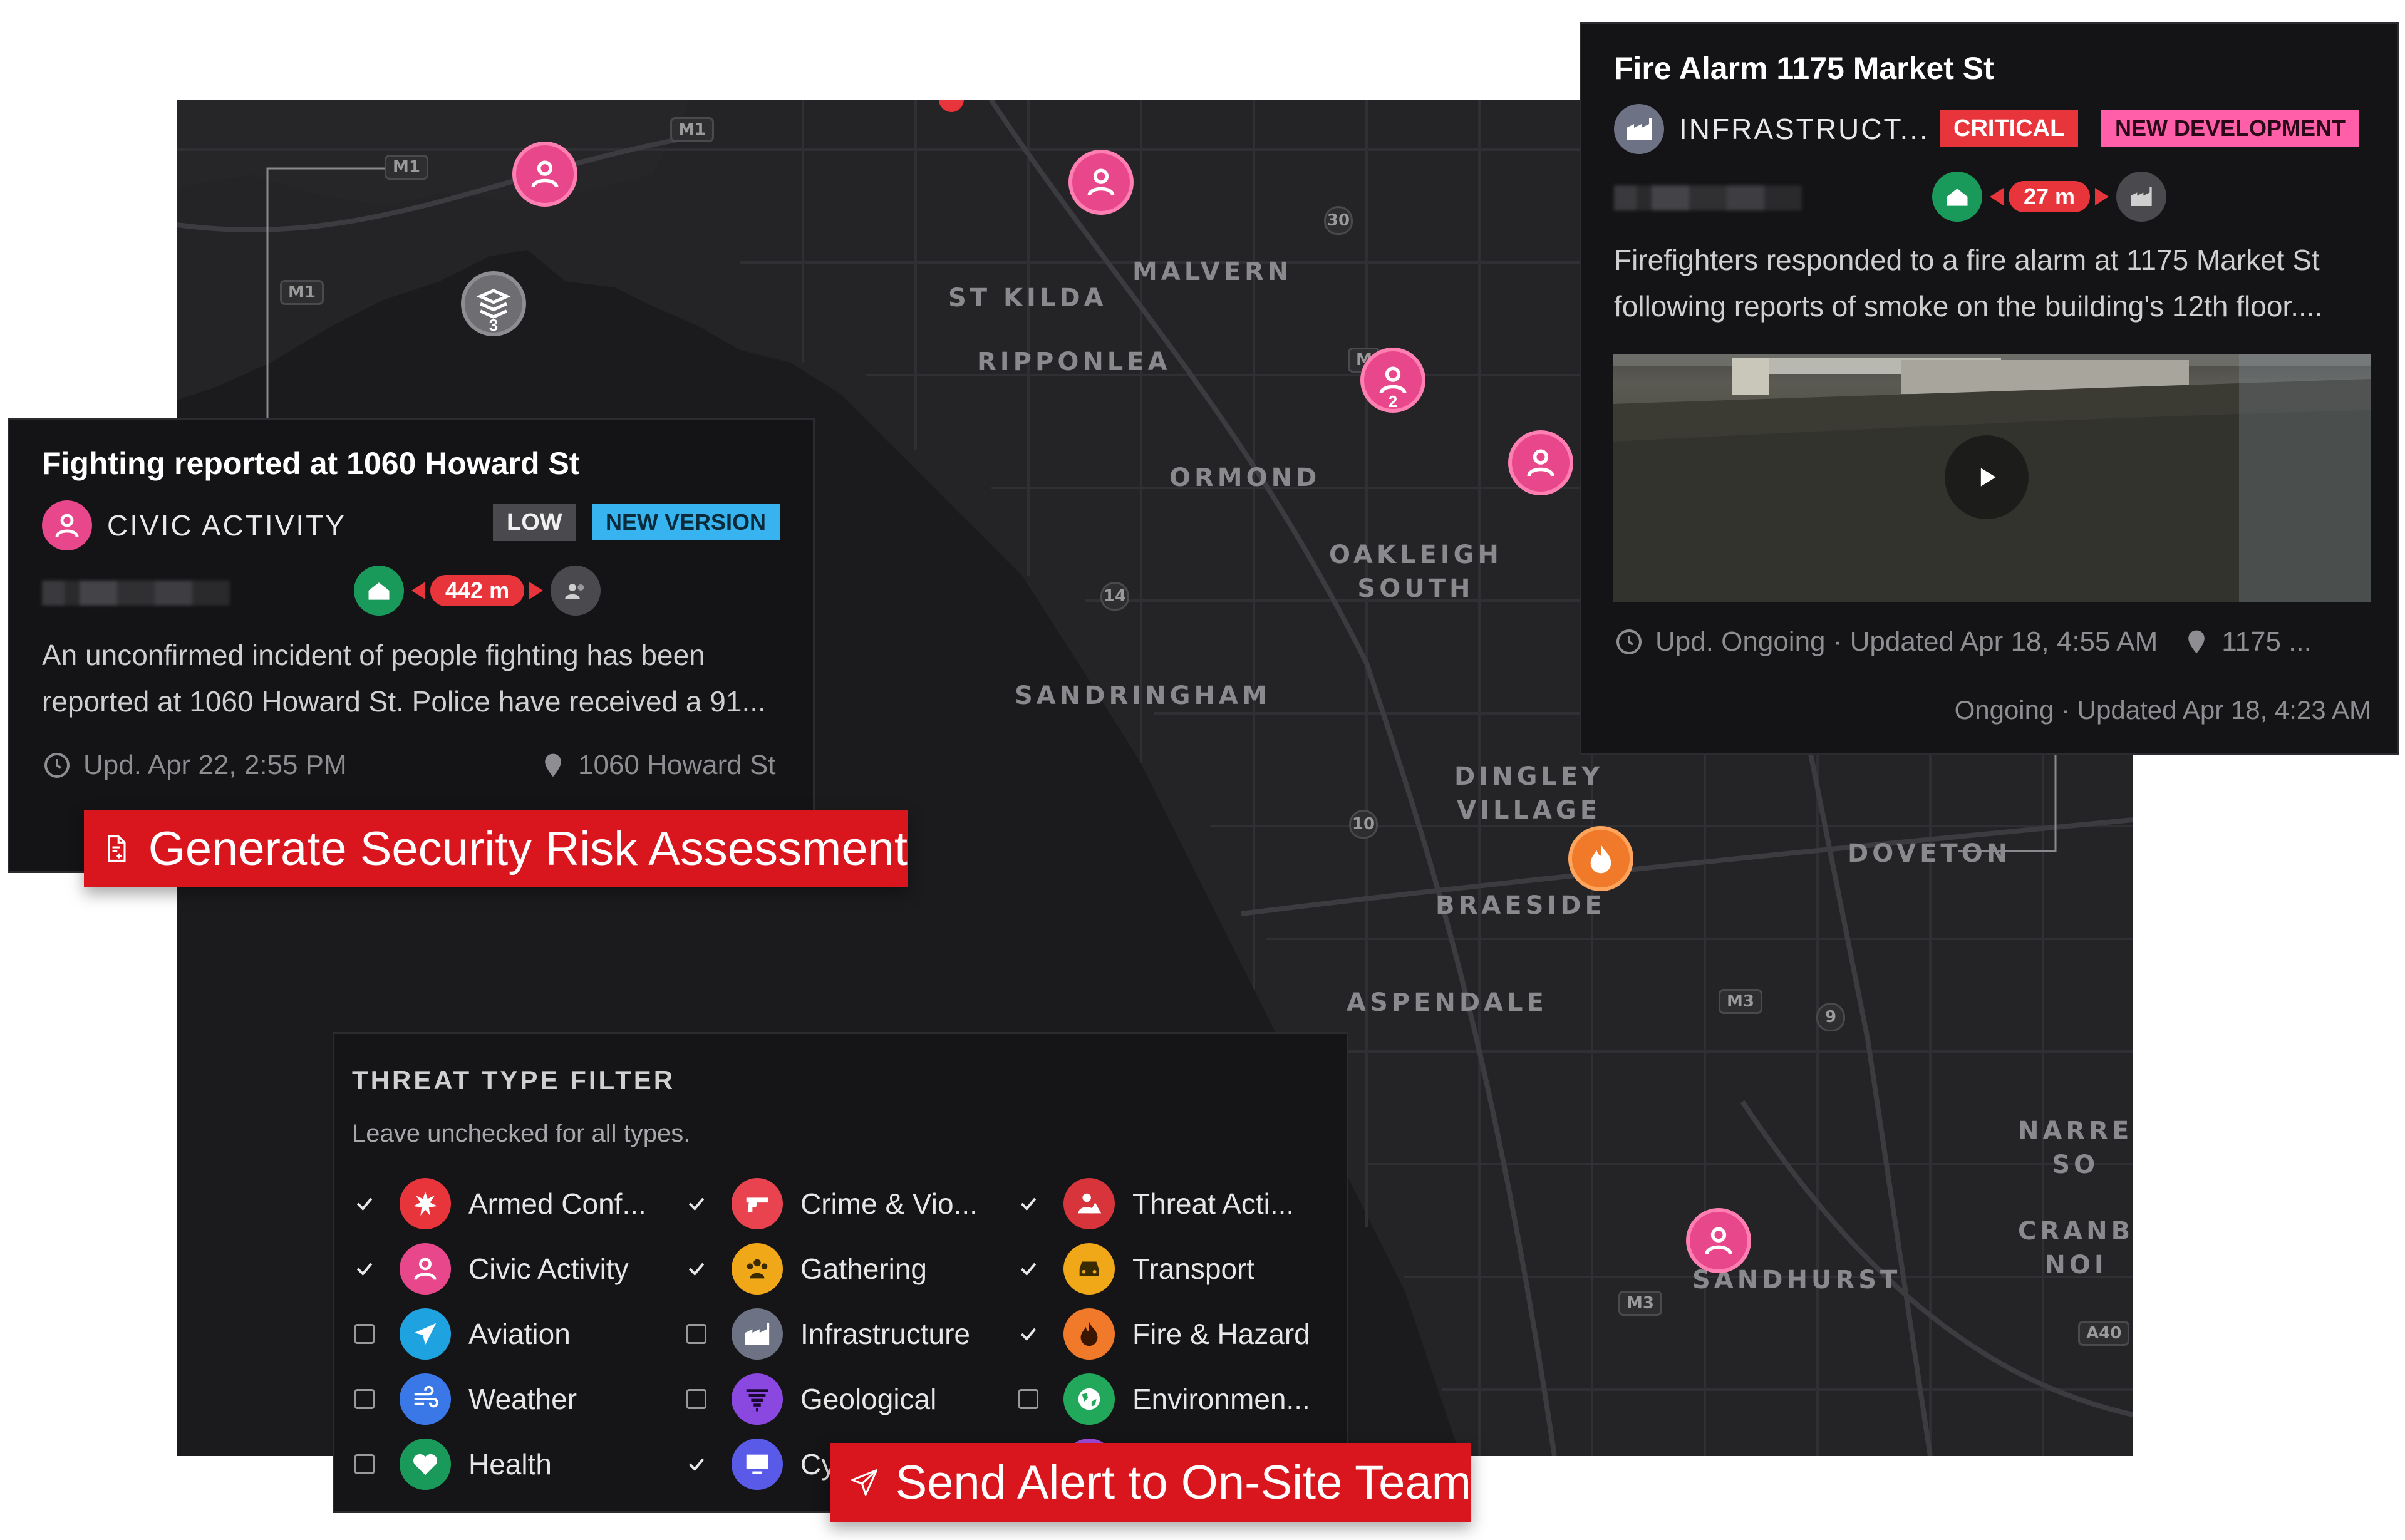 This screenshot has width=2405, height=1540. I want to click on filter-option-label: Health, so click(510, 1464).